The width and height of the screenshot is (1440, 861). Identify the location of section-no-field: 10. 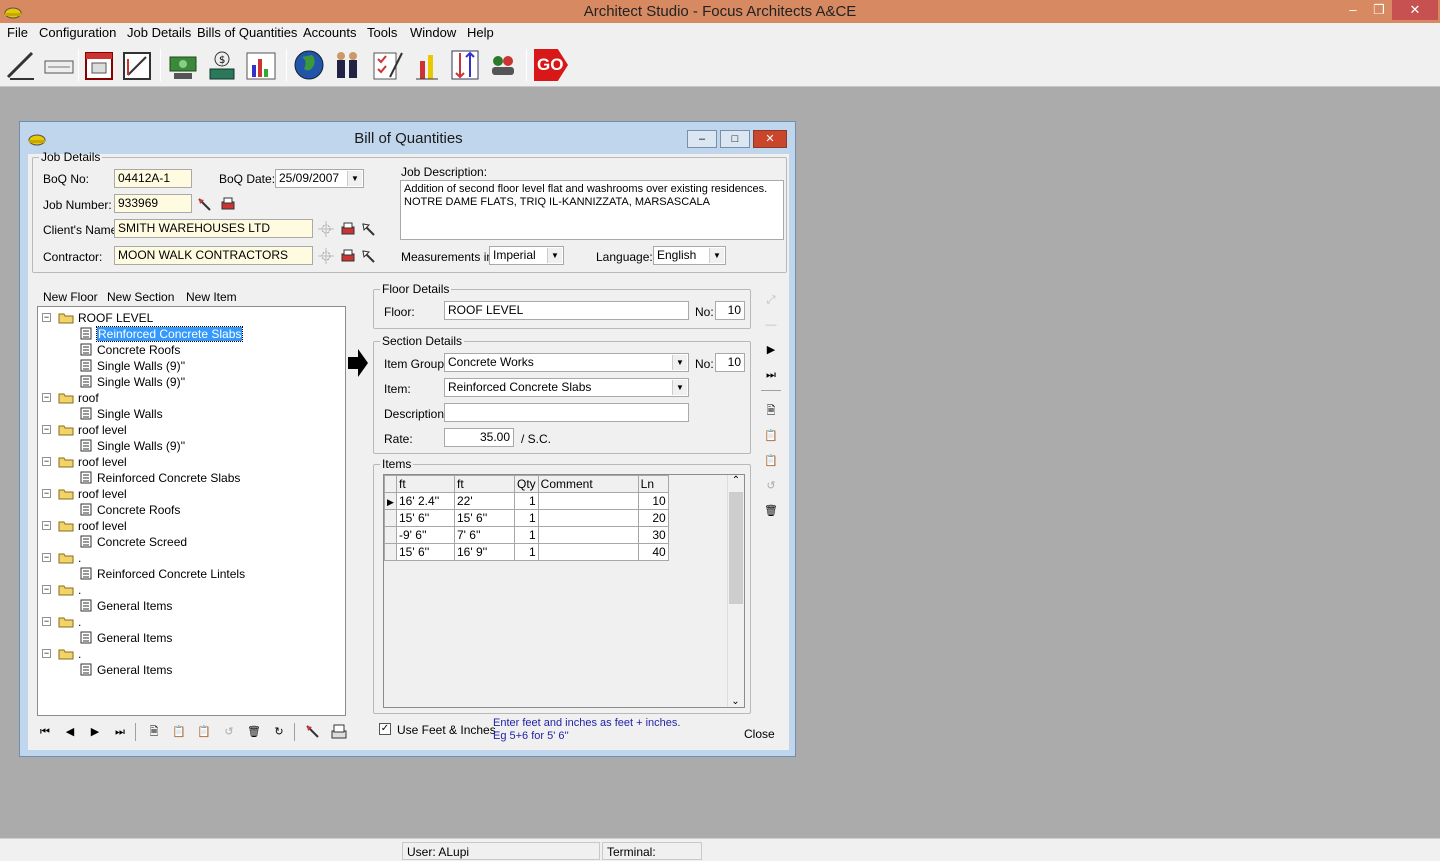
(730, 362).